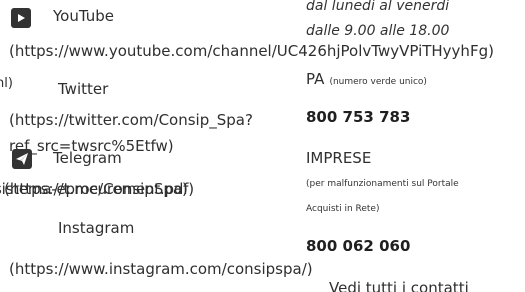  What do you see at coordinates (131, 120) in the screenshot?
I see `twitter-url-line-1: (https://twitter.com/Consip_Spa?` at bounding box center [131, 120].